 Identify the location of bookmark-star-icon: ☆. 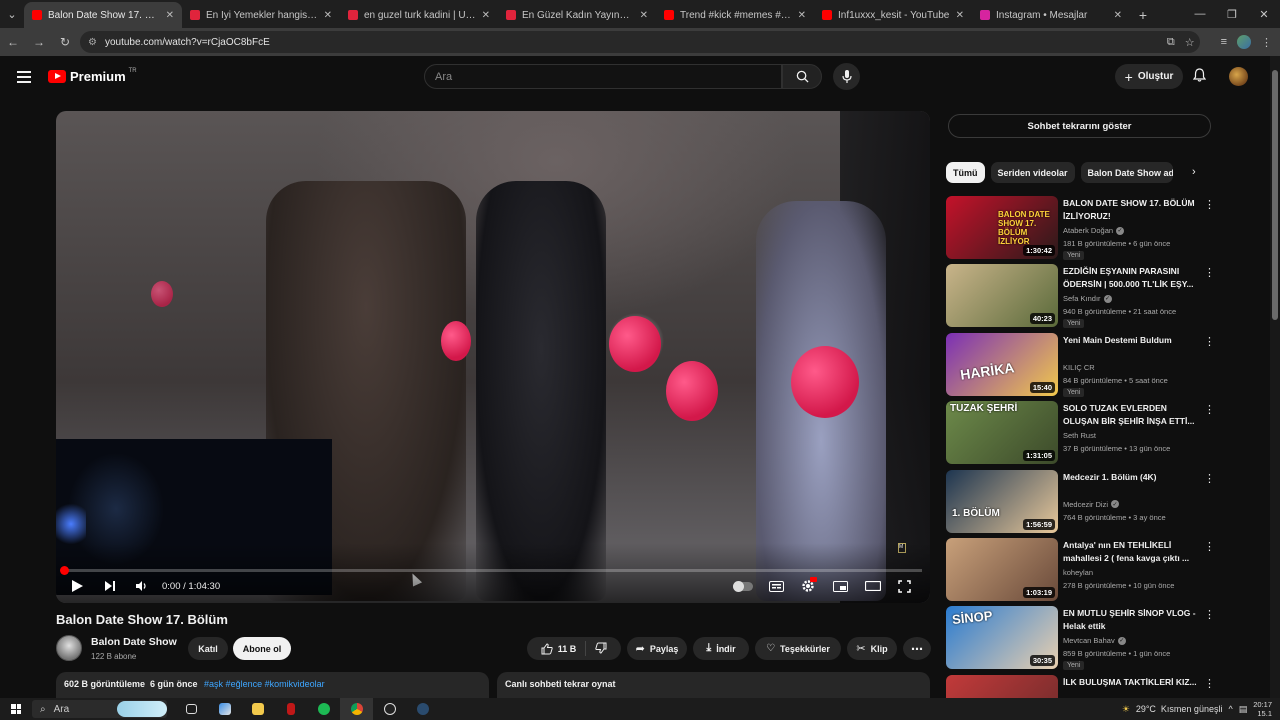
(1190, 42).